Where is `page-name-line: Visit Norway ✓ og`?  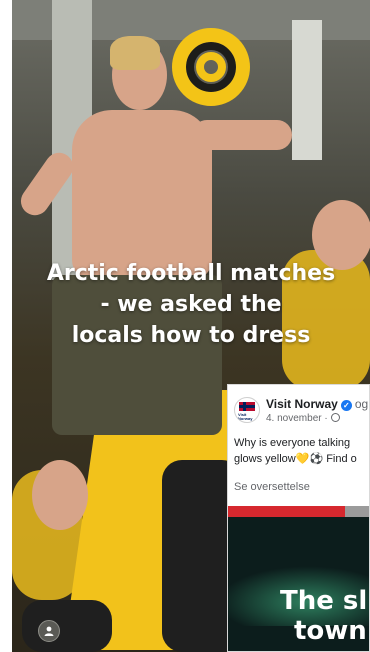 page-name-line: Visit Norway ✓ og is located at coordinates (317, 404).